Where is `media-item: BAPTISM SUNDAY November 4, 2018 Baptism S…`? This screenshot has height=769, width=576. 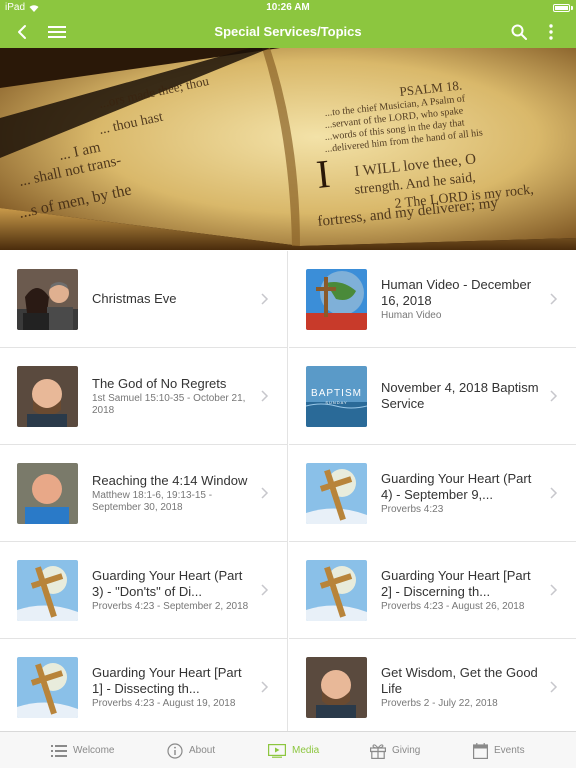 media-item: BAPTISM SUNDAY November 4, 2018 Baptism S… is located at coordinates (432, 396).